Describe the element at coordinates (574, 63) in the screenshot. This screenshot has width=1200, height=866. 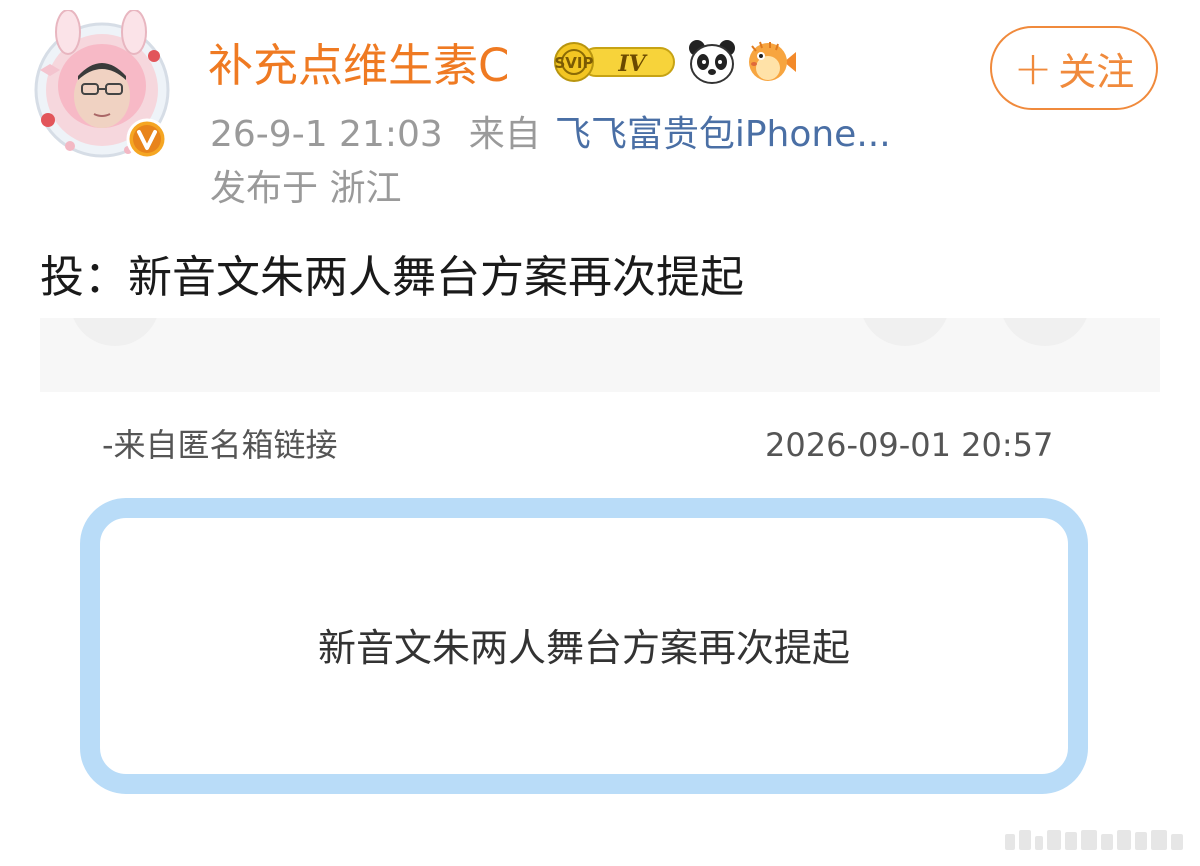
I see `svg-text: SVIP` at that location.